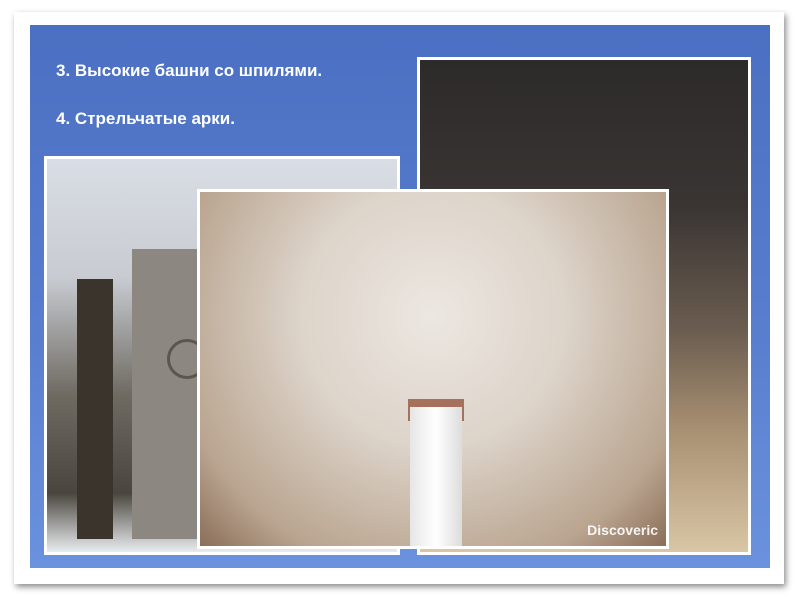 The image size is (800, 600). What do you see at coordinates (622, 530) in the screenshot?
I see `watermark: Discoveric` at bounding box center [622, 530].